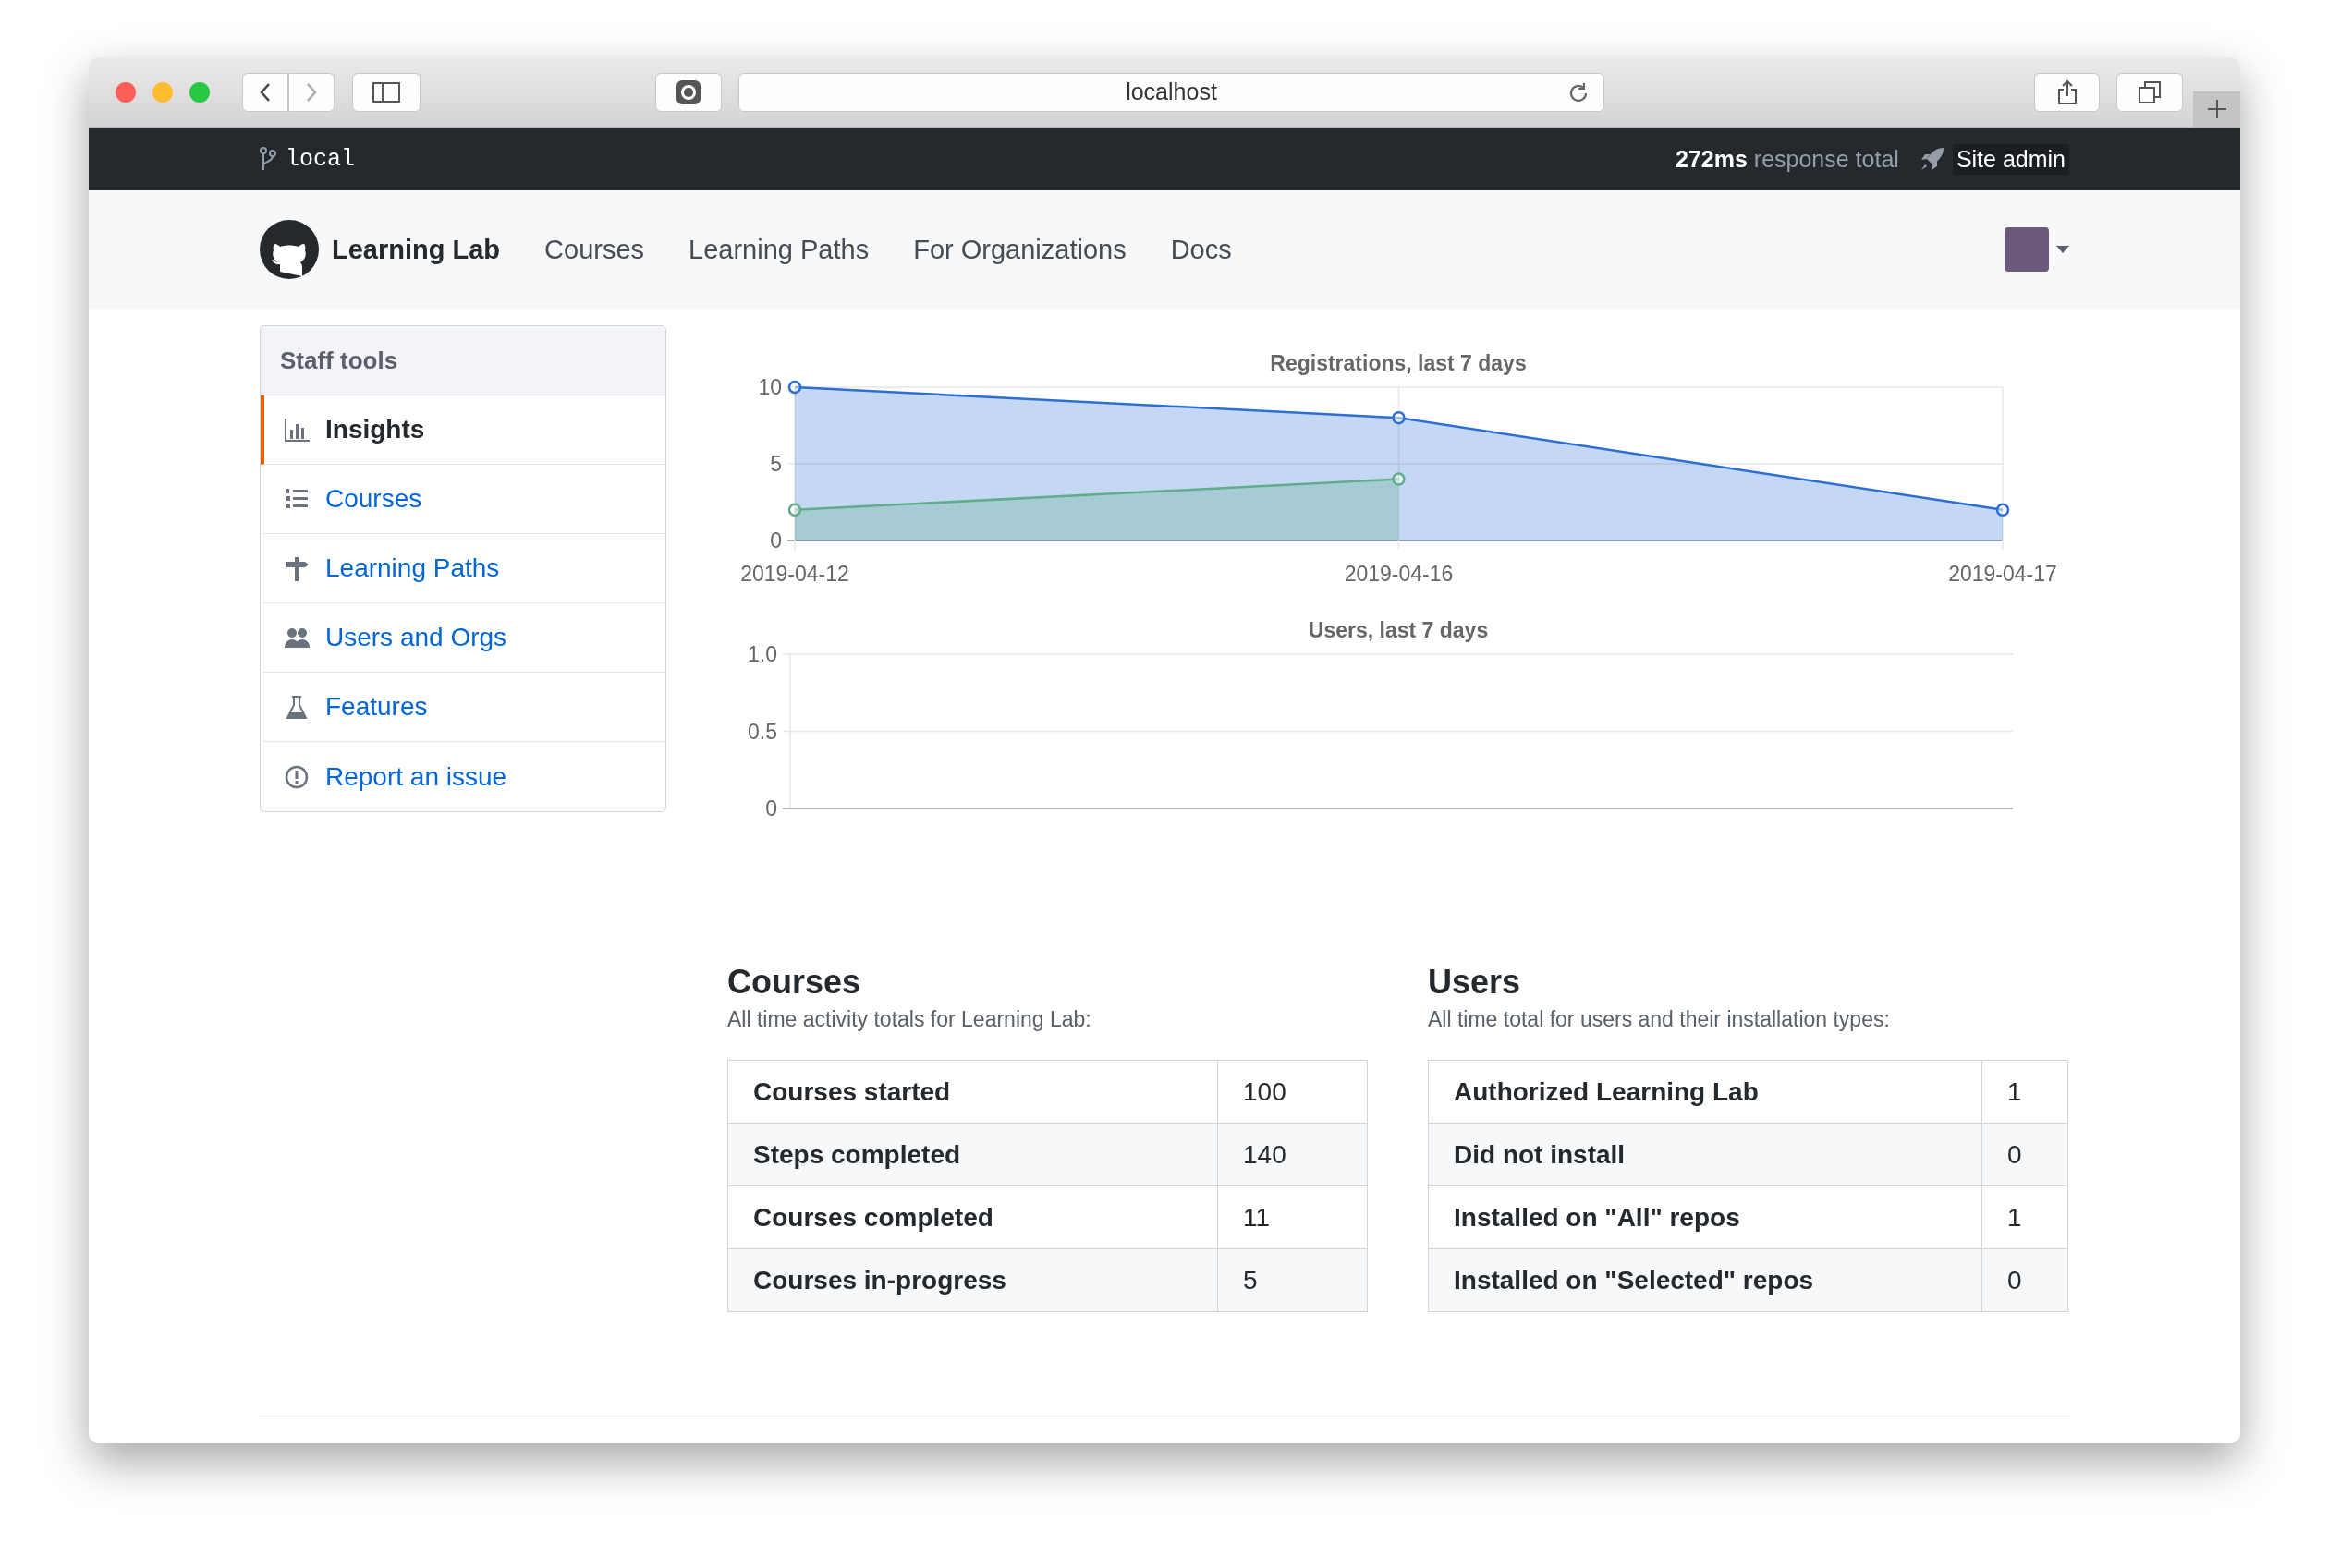 The width and height of the screenshot is (2328, 1568). What do you see at coordinates (794, 574) in the screenshot?
I see `axis-tick-label: 2019-04-12` at bounding box center [794, 574].